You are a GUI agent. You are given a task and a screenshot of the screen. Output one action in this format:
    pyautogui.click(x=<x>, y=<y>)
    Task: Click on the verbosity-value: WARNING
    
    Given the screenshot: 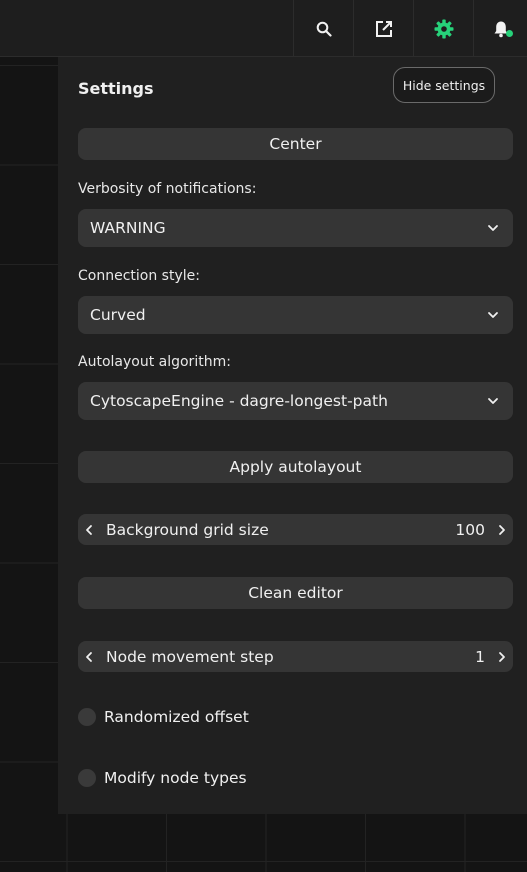 What is the action you would take?
    pyautogui.click(x=128, y=228)
    